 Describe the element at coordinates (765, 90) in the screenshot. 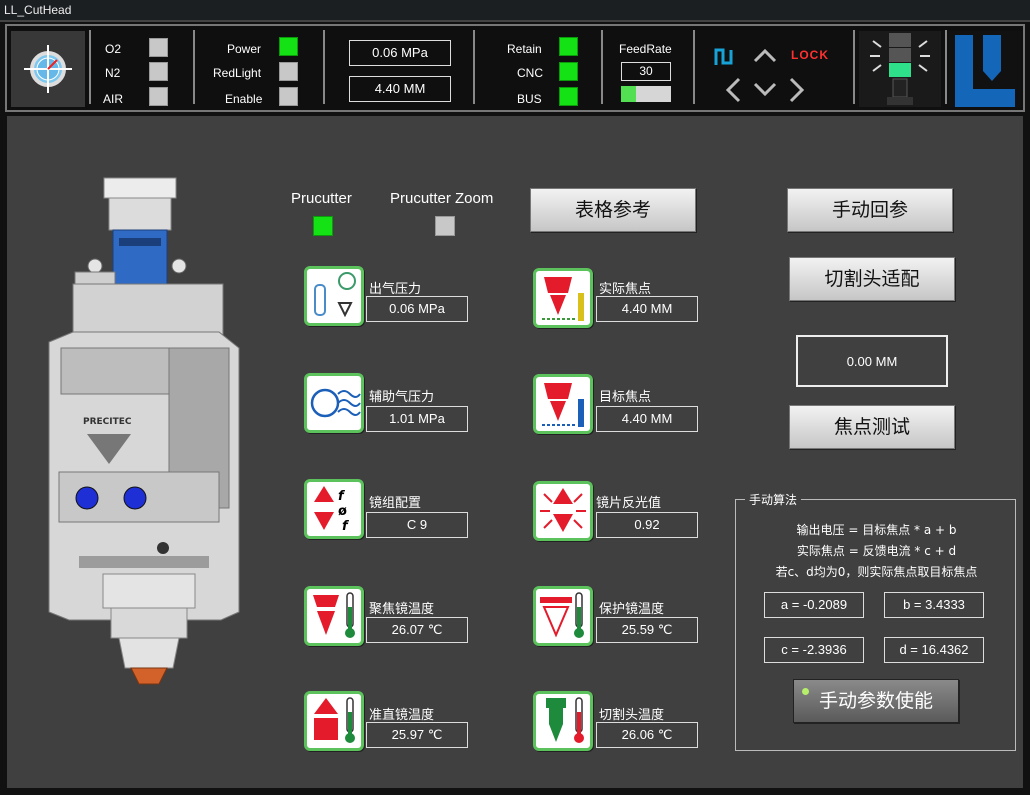

I see `arrow-down-icon` at that location.